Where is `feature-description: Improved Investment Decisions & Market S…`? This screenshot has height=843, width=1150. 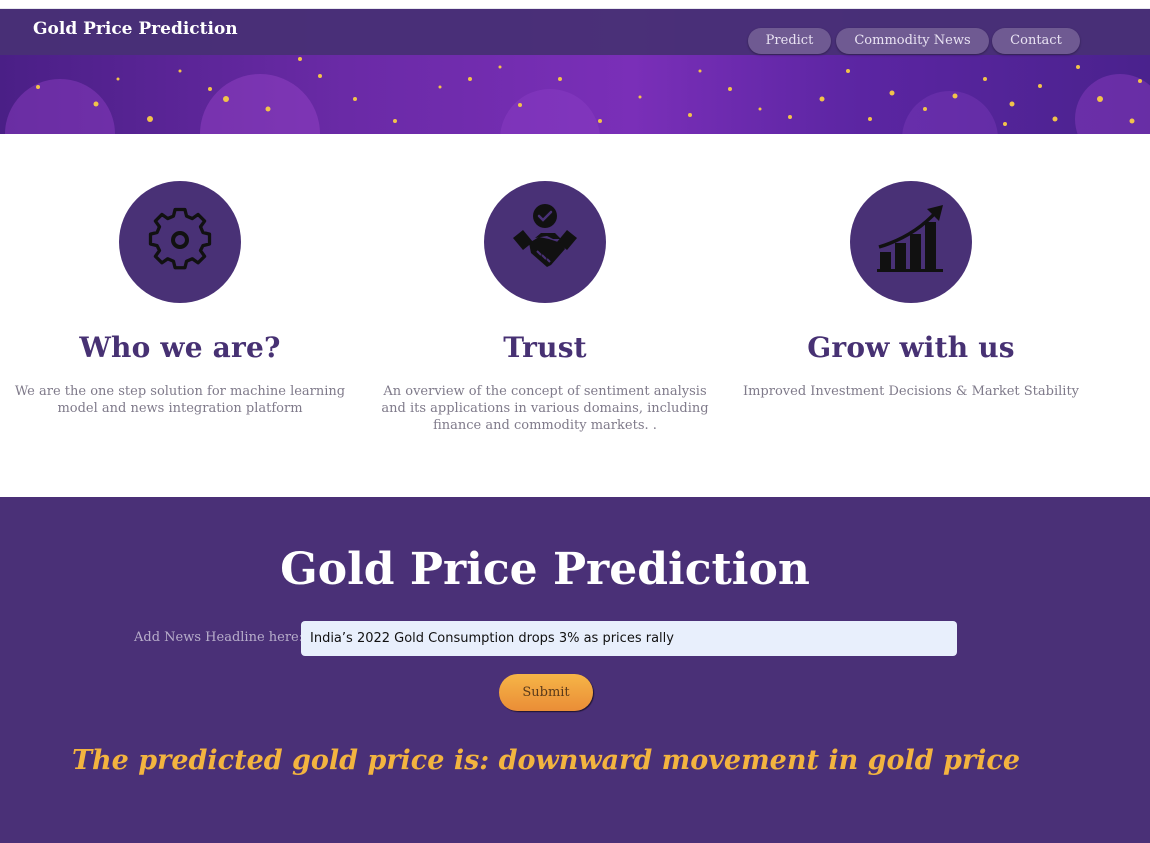 feature-description: Improved Investment Decisions & Market S… is located at coordinates (911, 391).